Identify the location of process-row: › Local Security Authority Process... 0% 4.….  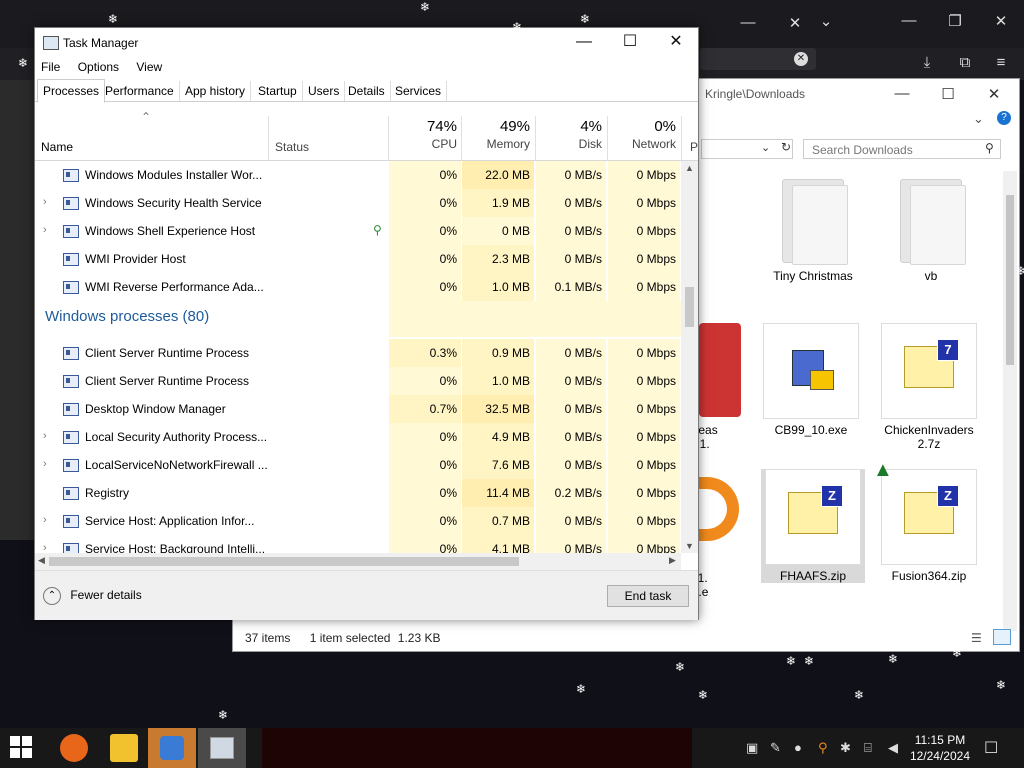
(358, 437).